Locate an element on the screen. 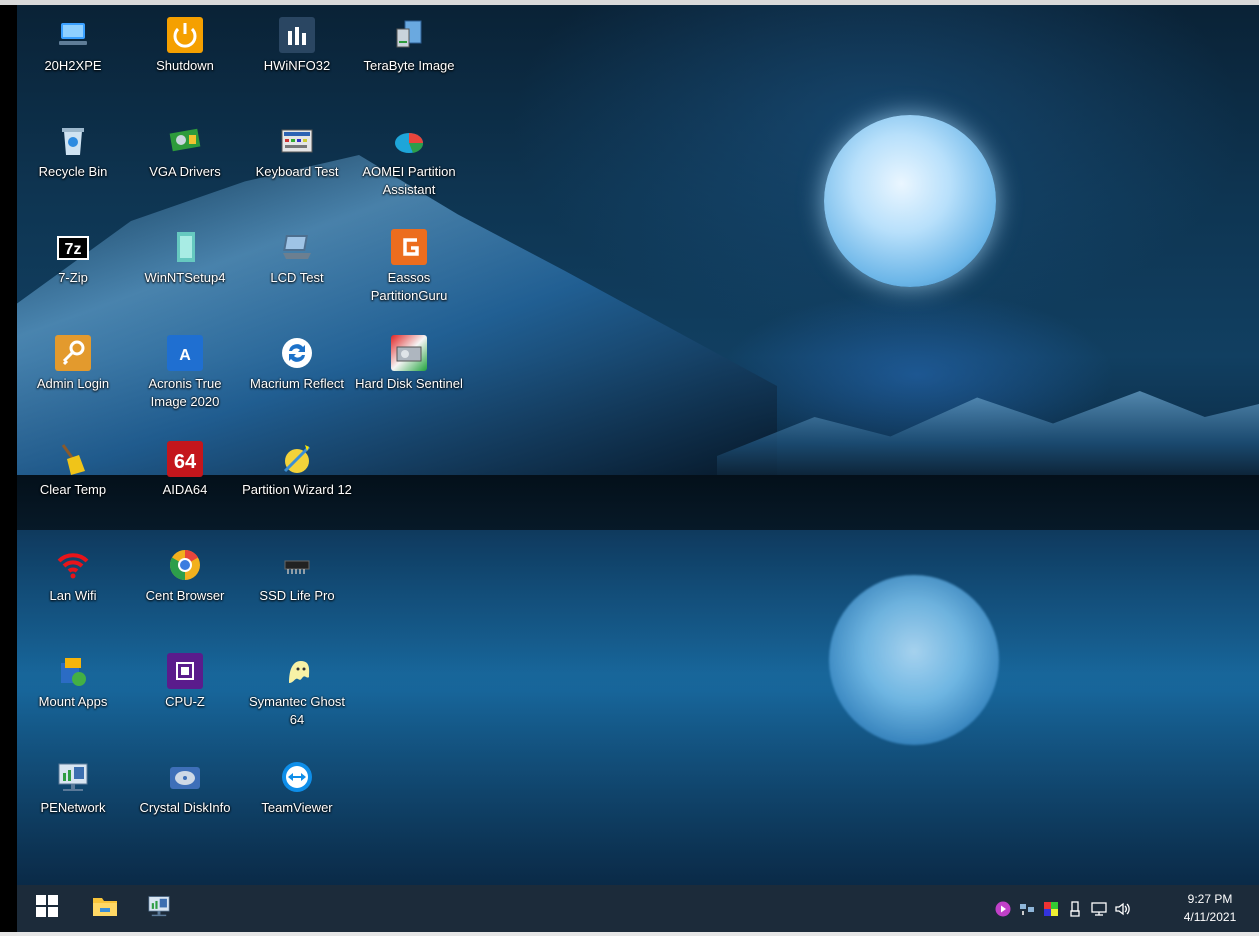 Image resolution: width=1259 pixels, height=936 pixels. terabyte-icon is located at coordinates (409, 35).